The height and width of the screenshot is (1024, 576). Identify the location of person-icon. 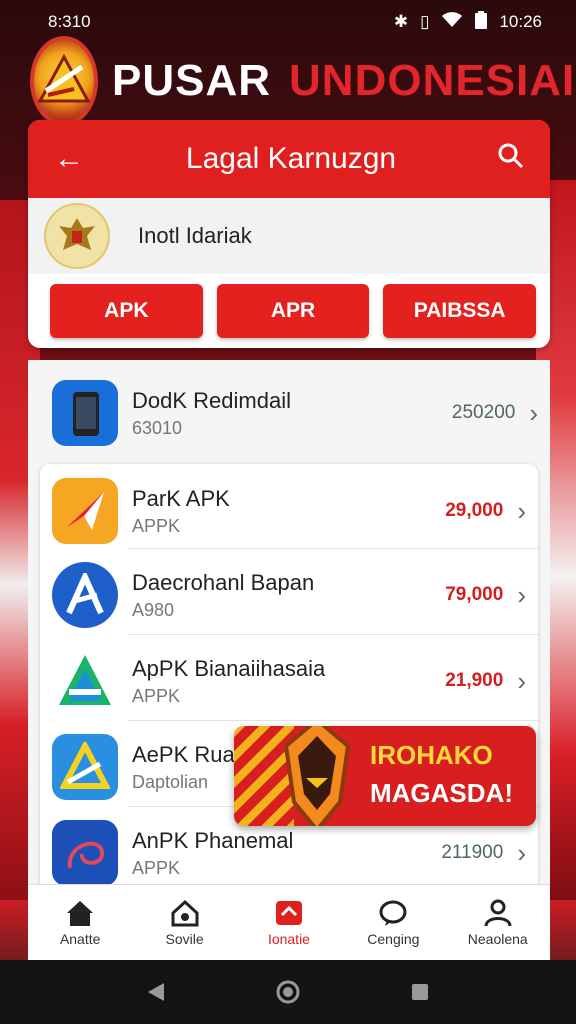
(498, 912).